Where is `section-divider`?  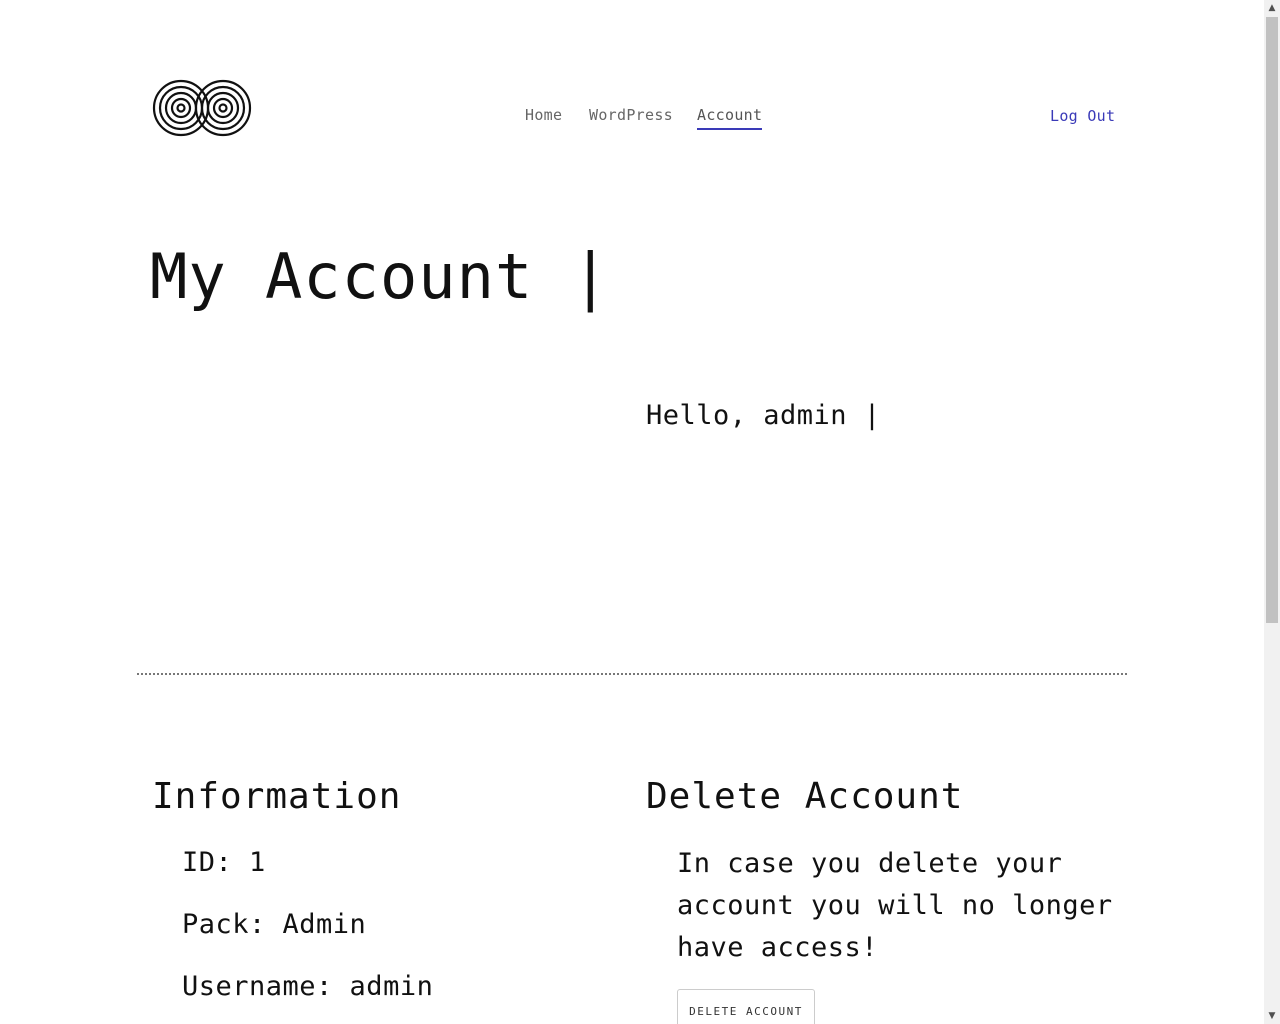
section-divider is located at coordinates (632, 674).